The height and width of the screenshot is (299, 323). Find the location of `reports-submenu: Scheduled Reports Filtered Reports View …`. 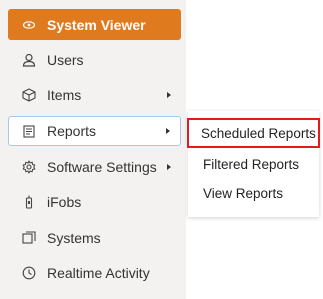

reports-submenu: Scheduled Reports Filtered Reports View … is located at coordinates (253, 164).